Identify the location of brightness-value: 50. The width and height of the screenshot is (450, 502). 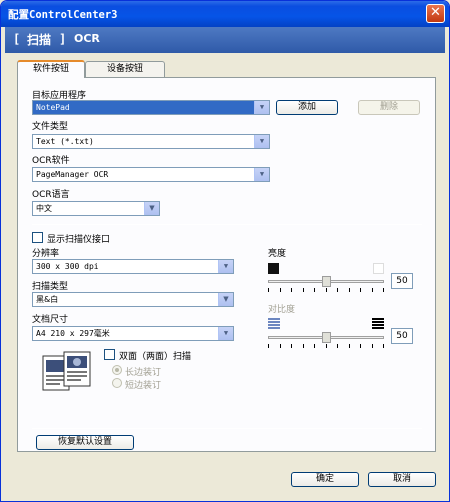
(402, 281).